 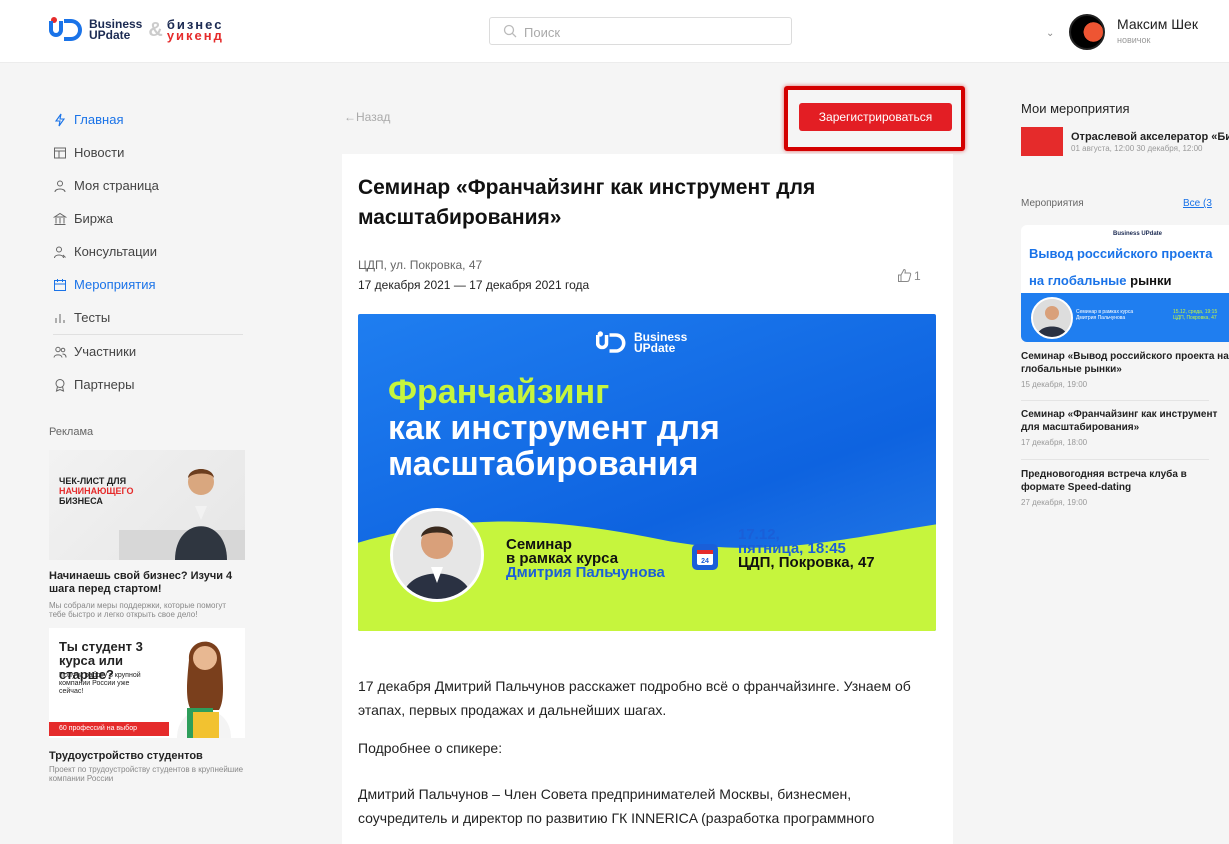 I want to click on sidebar-item-label: Участники, so click(x=105, y=351).